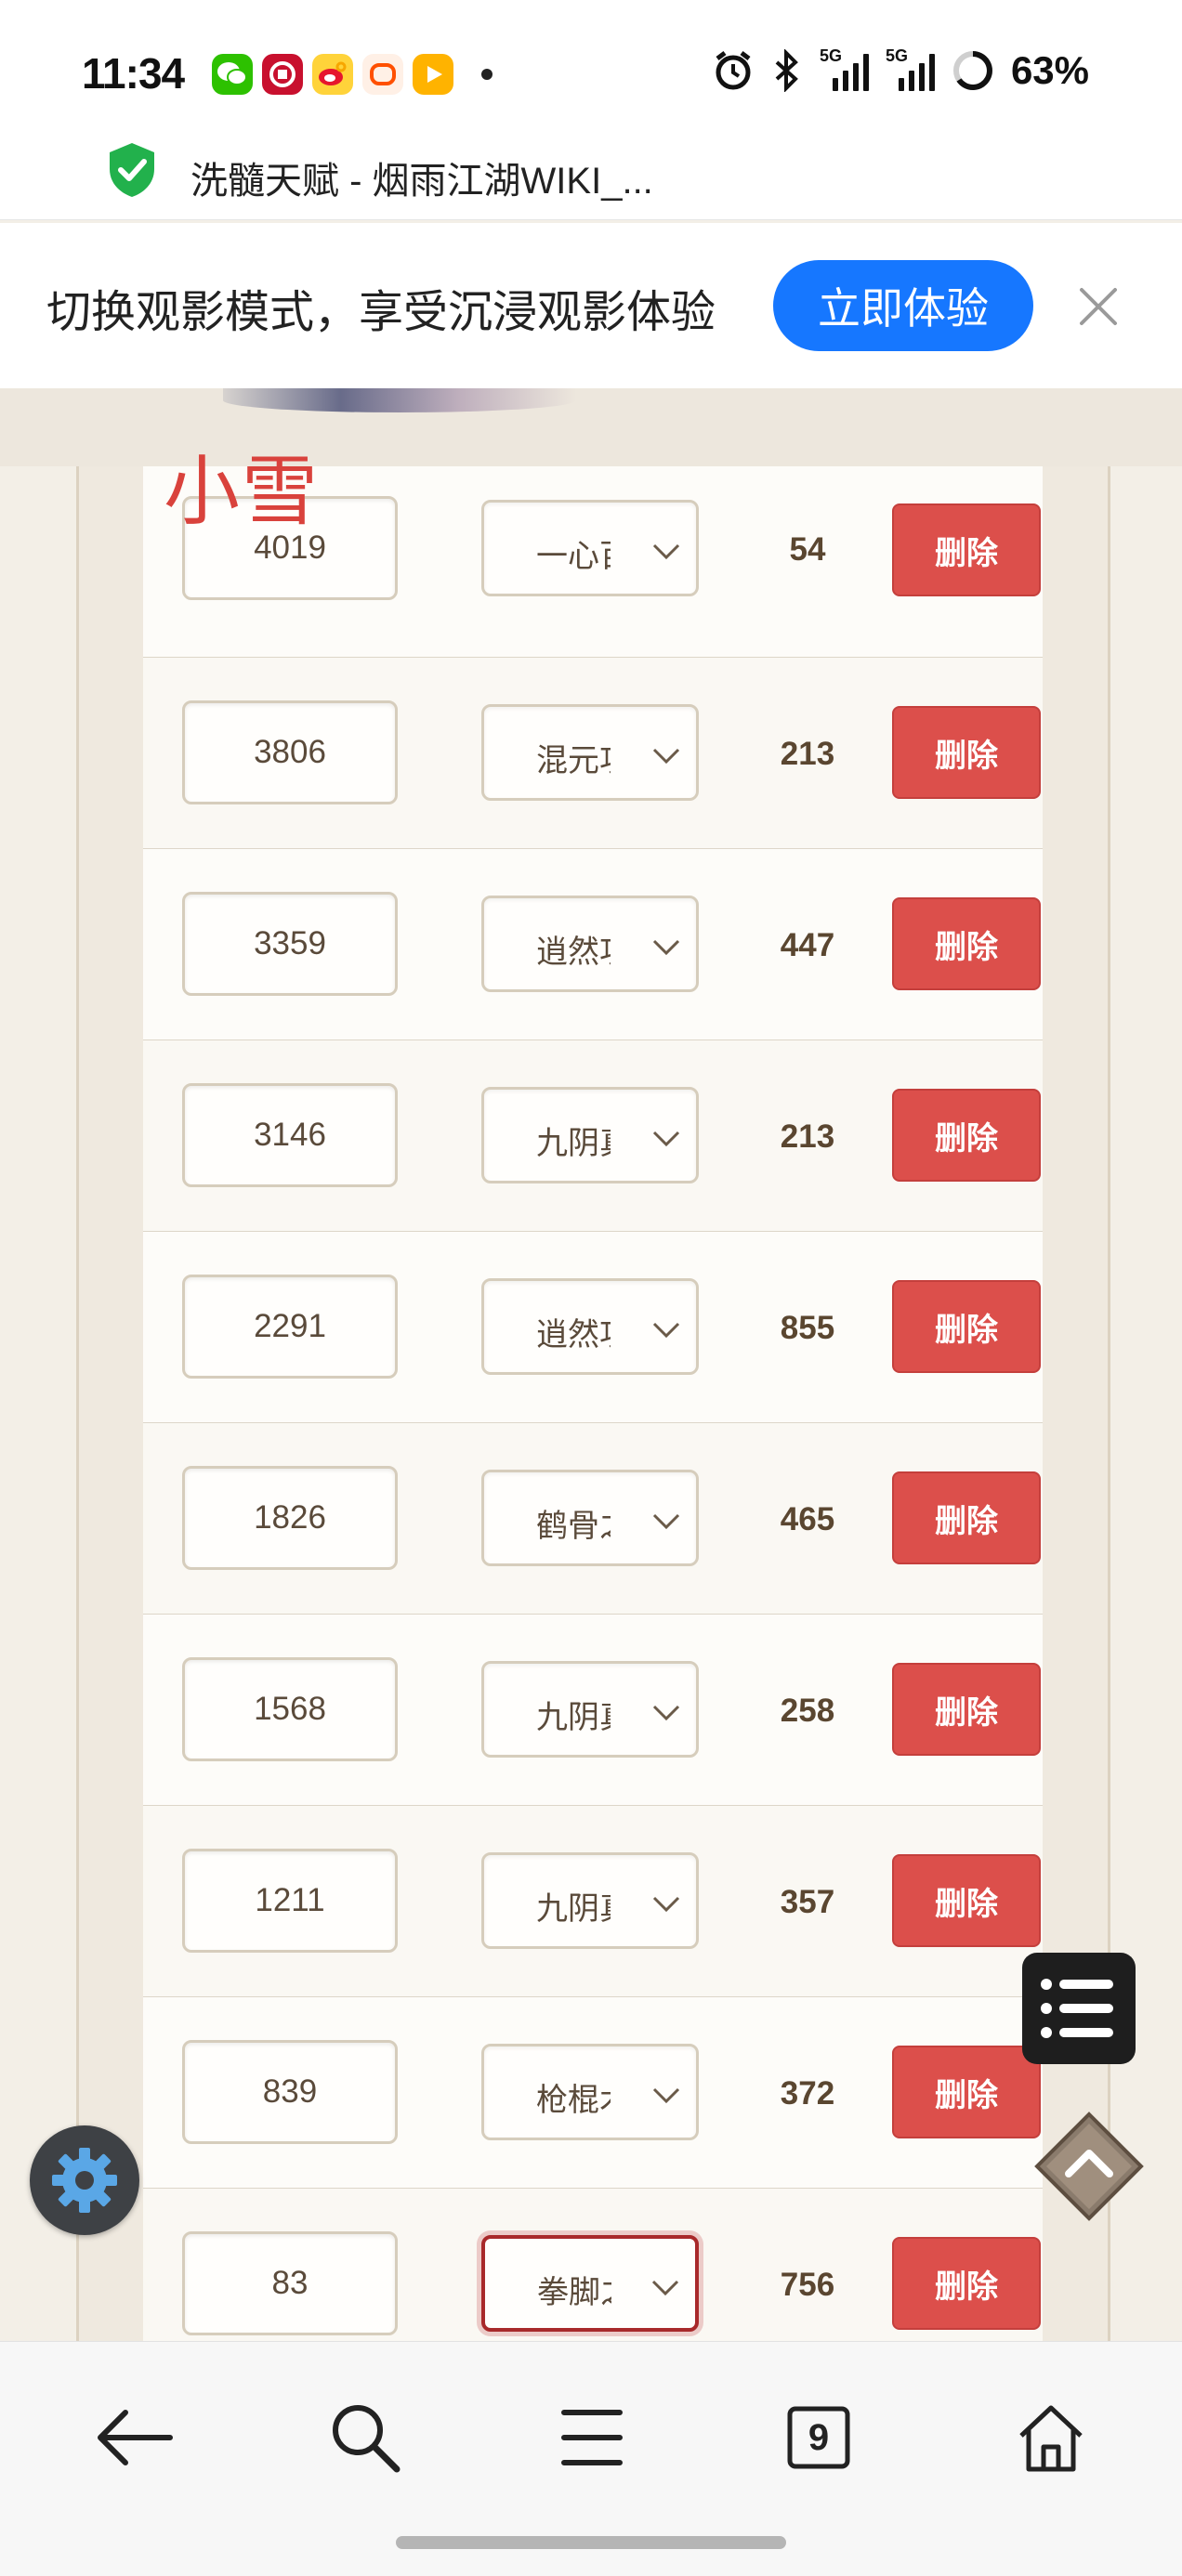 This screenshot has height=2576, width=1182. Describe the element at coordinates (910, 68) in the screenshot. I see `signal-icon-2: 5G` at that location.